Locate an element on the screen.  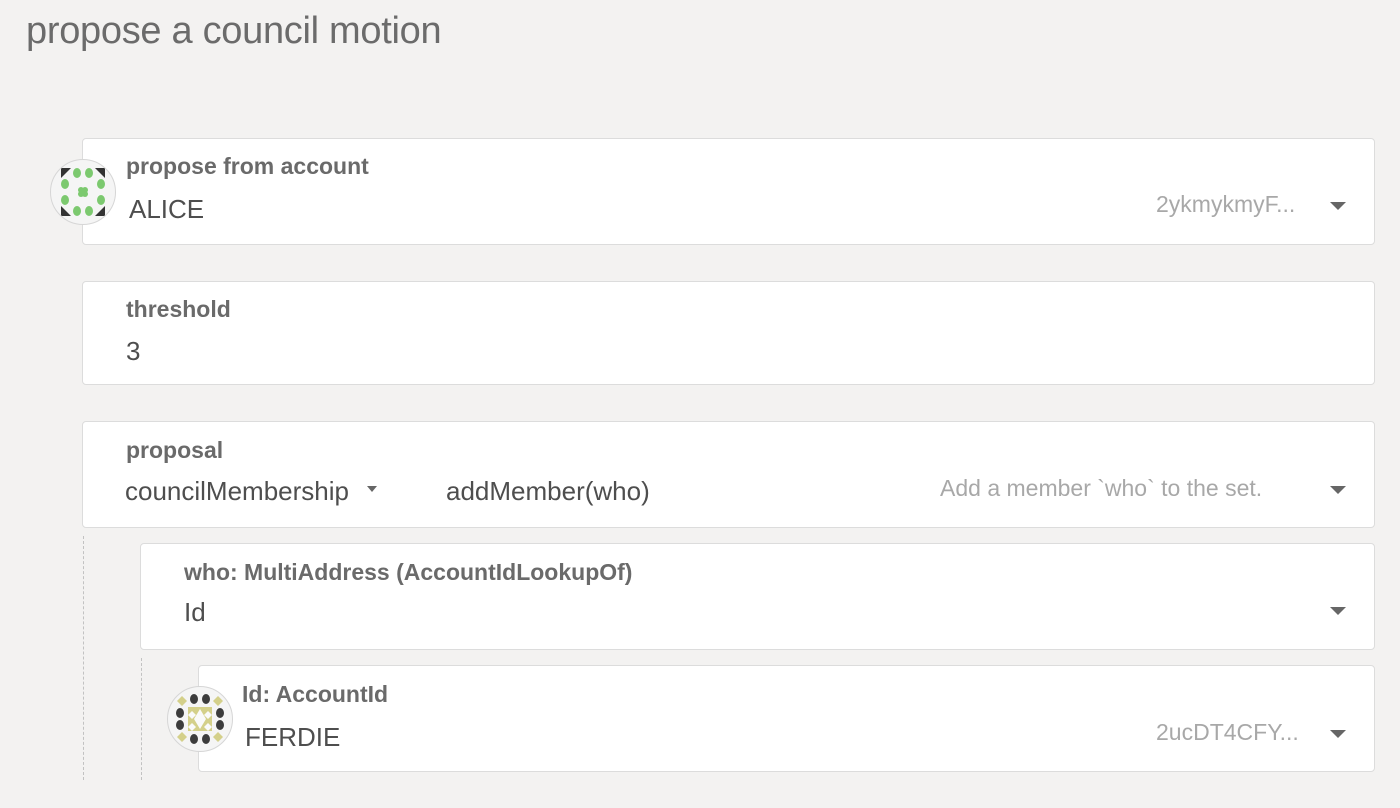
proposal-label: proposal is located at coordinates (175, 450).